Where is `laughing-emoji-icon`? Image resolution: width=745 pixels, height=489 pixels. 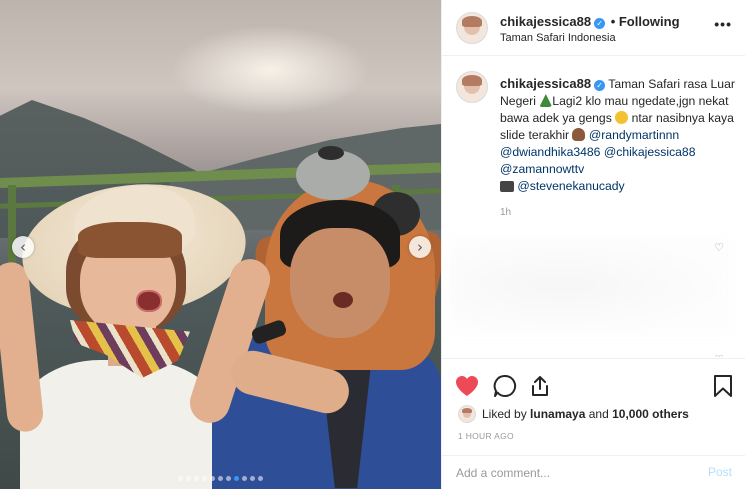 laughing-emoji-icon is located at coordinates (622, 117).